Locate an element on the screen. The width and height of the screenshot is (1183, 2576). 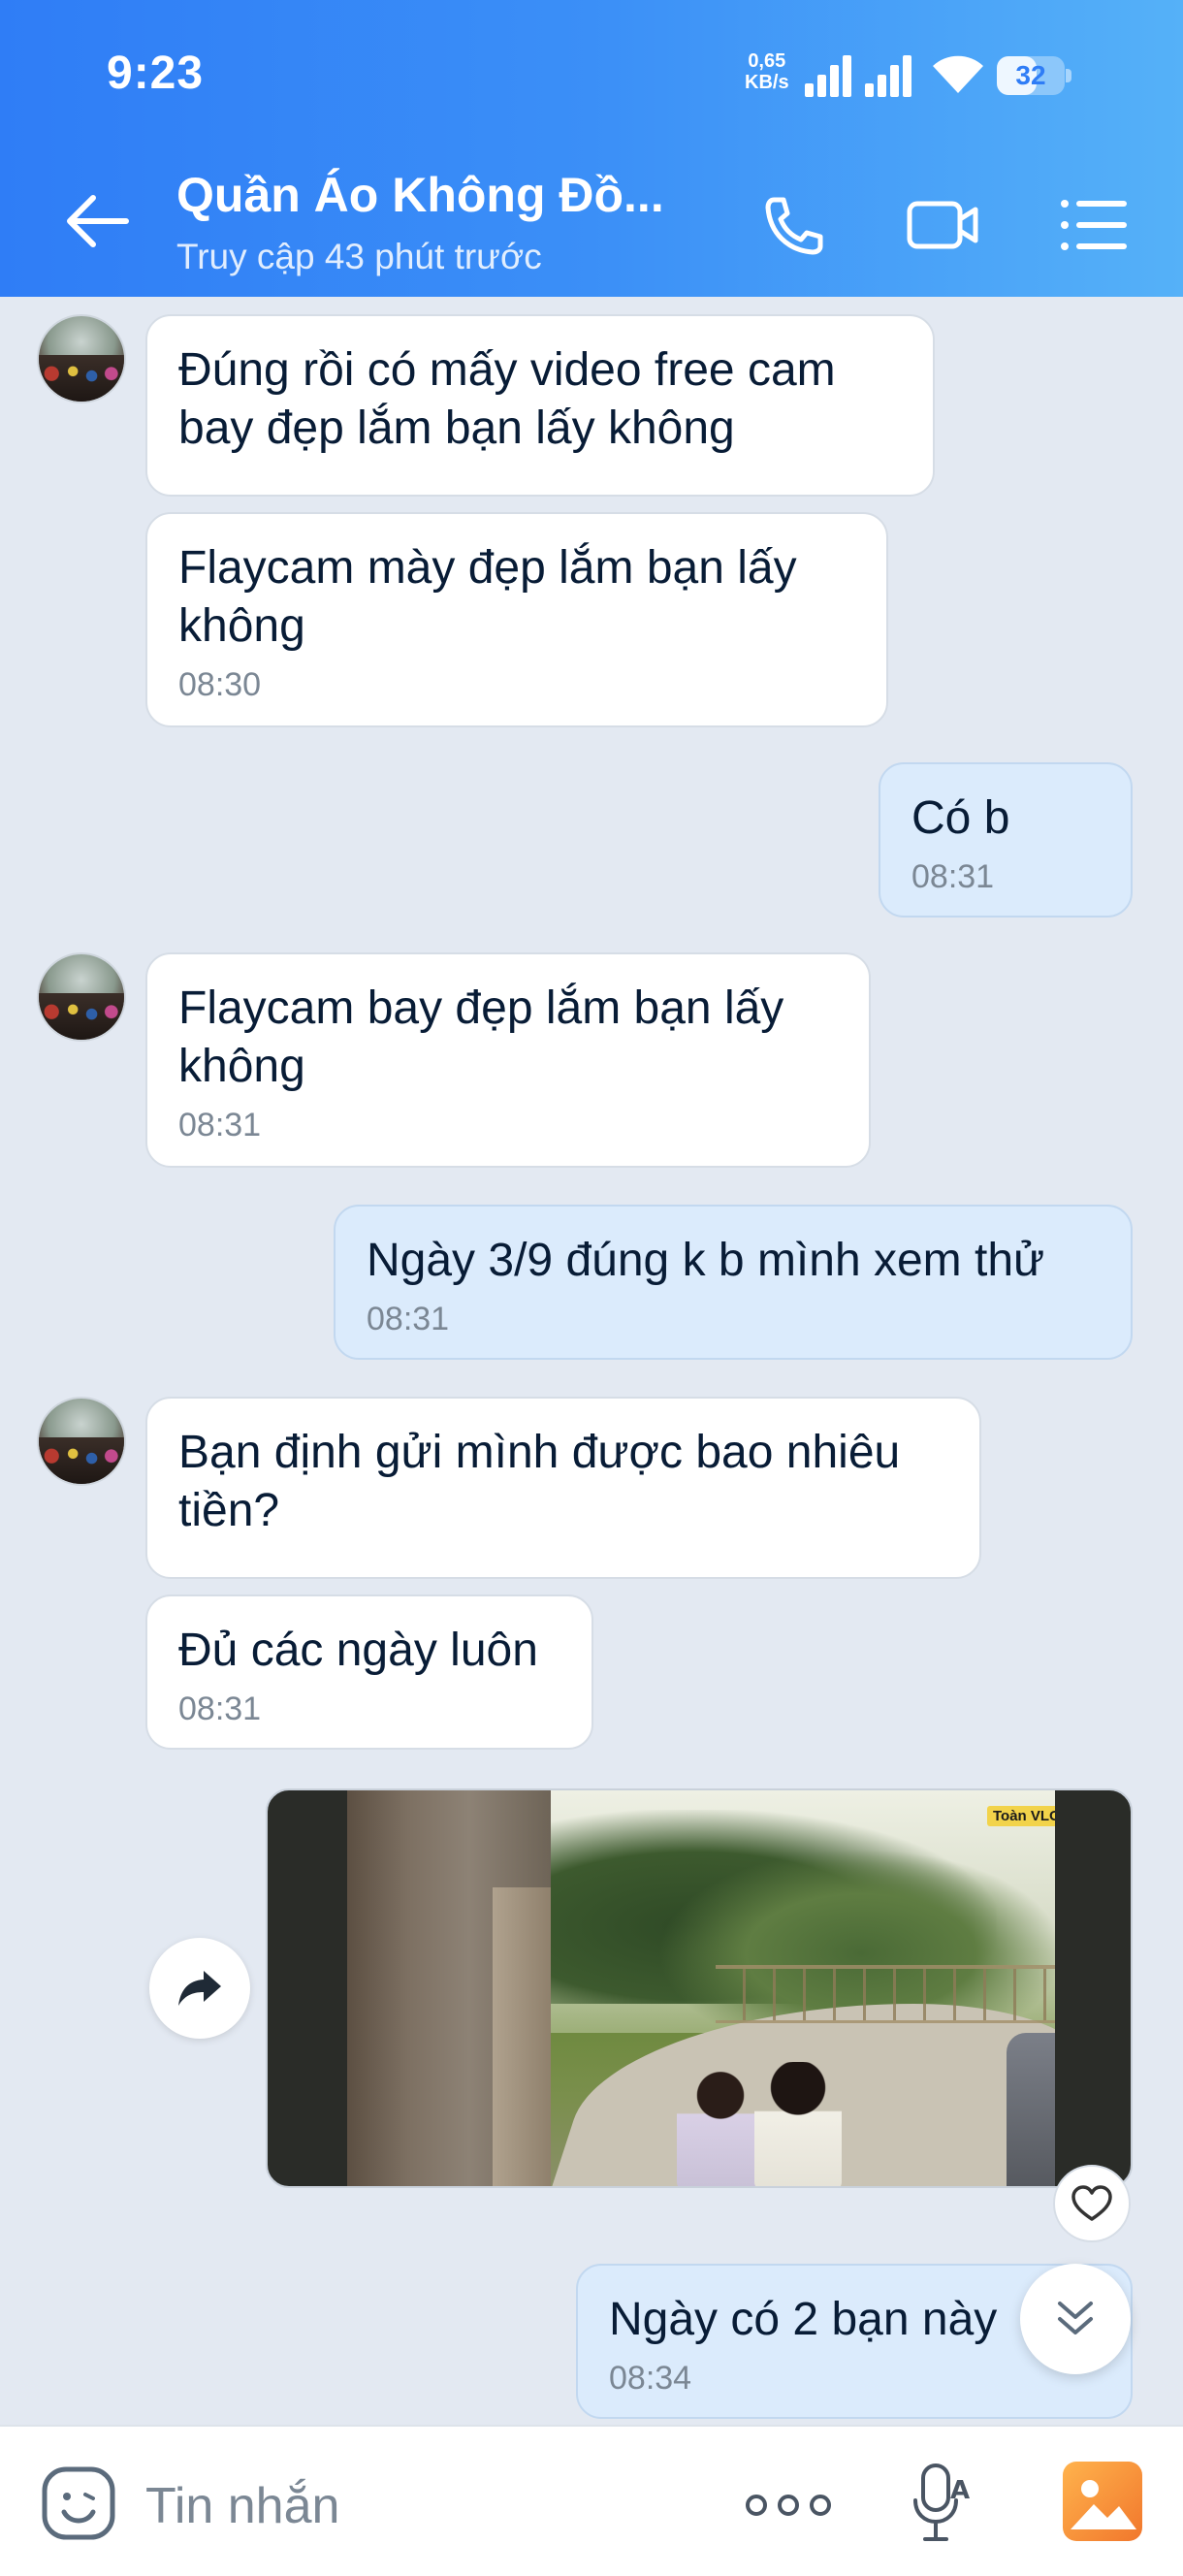
svg-text: A is located at coordinates (960, 2490).